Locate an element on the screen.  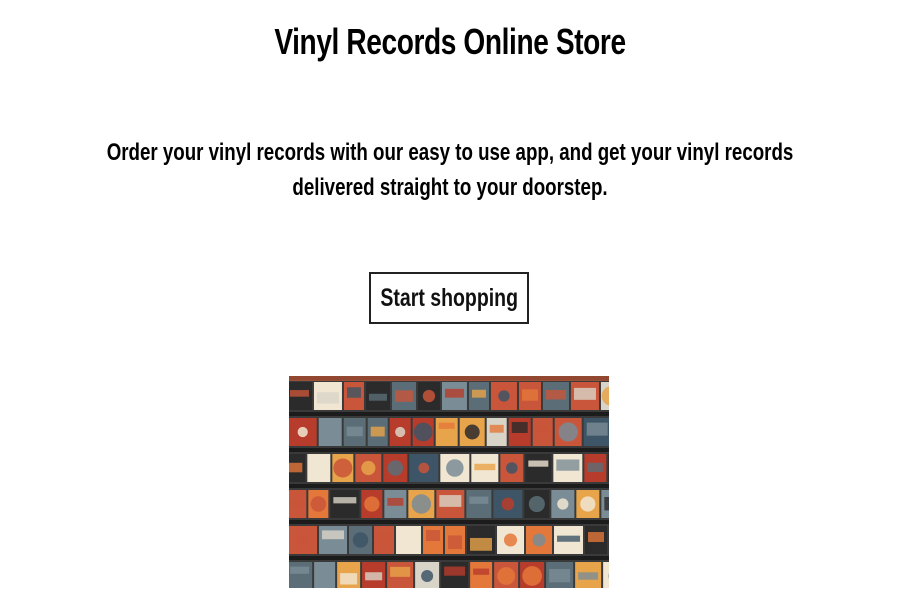
start-shopping-label: Start shopping is located at coordinates (449, 297).